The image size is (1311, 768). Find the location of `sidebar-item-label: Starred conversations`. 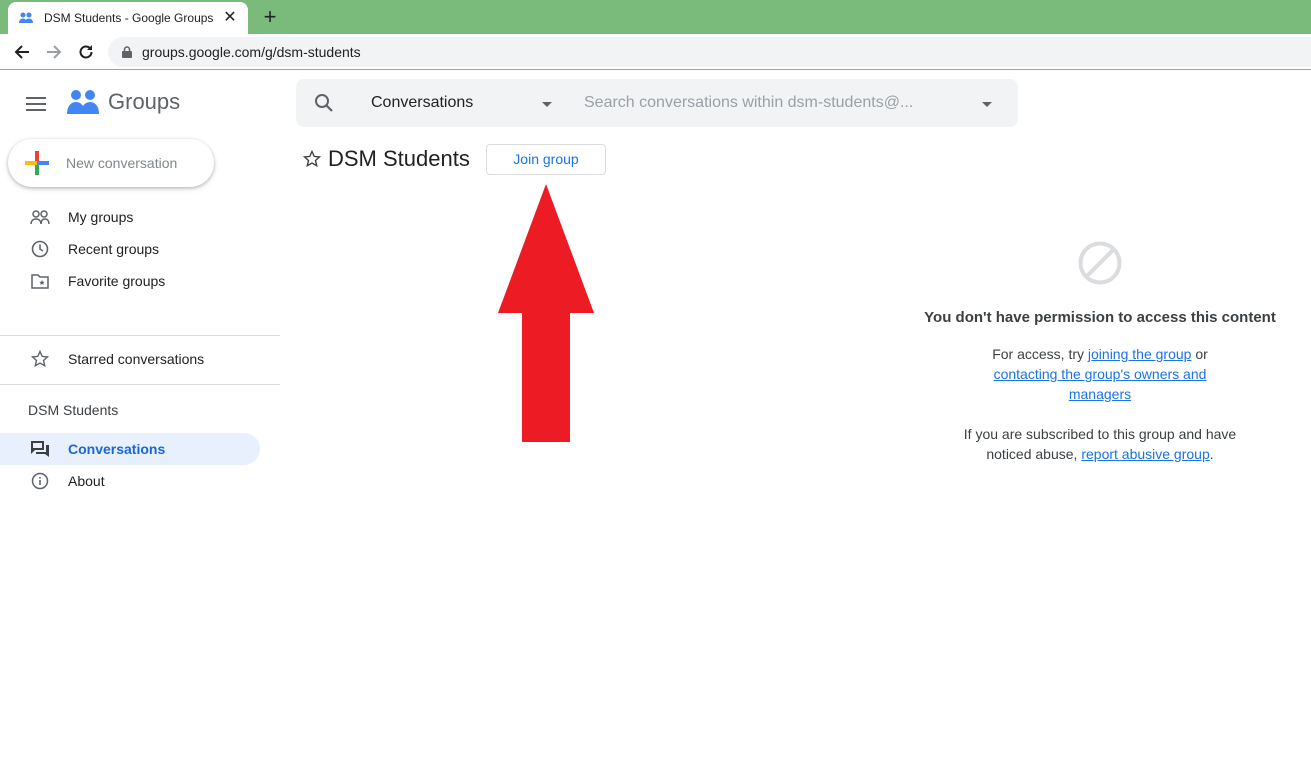

sidebar-item-label: Starred conversations is located at coordinates (136, 359).